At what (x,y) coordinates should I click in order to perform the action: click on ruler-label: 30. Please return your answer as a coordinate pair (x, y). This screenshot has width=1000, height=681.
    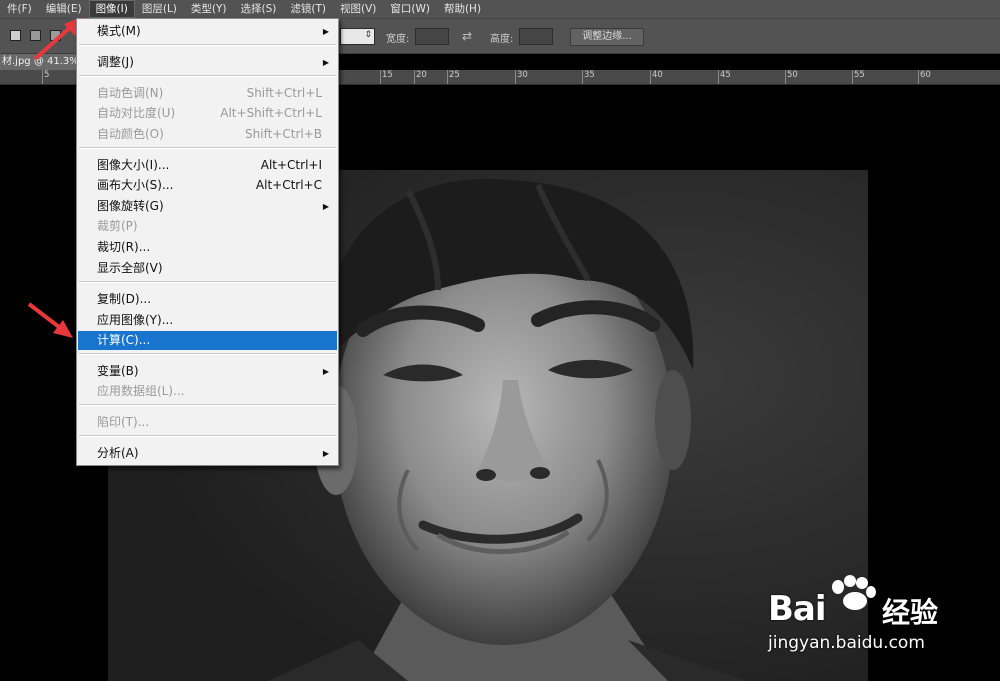
    Looking at the image, I should click on (522, 75).